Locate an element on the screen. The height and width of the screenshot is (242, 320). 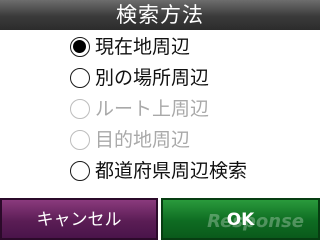
option-current-location: 現在地周辺 is located at coordinates (160, 47).